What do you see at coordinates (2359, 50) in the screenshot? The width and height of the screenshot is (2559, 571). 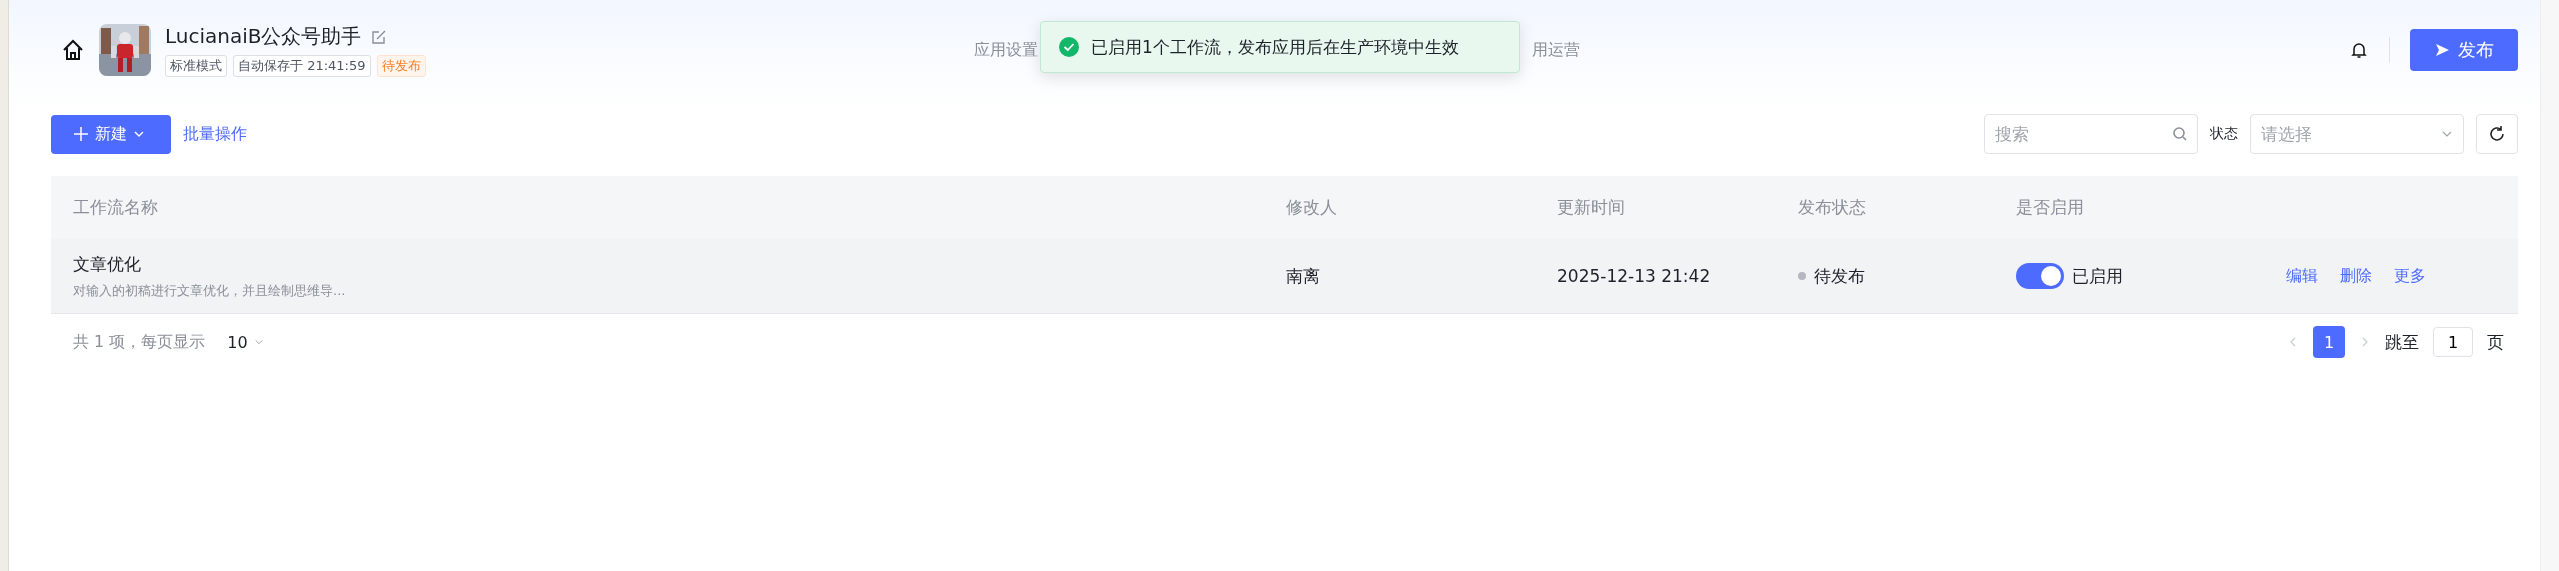 I see `bell-icon` at bounding box center [2359, 50].